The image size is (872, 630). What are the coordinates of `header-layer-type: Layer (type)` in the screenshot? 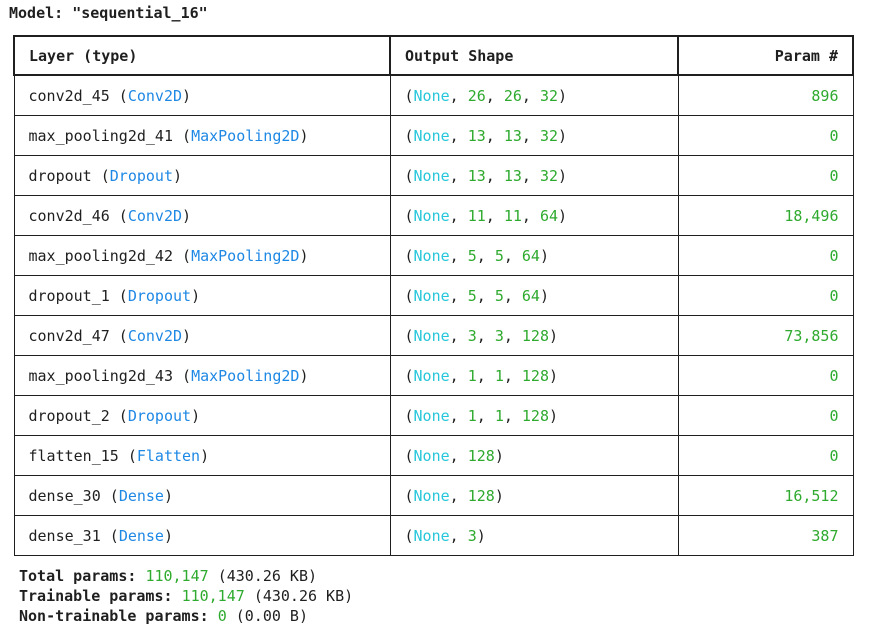 It's located at (202, 55).